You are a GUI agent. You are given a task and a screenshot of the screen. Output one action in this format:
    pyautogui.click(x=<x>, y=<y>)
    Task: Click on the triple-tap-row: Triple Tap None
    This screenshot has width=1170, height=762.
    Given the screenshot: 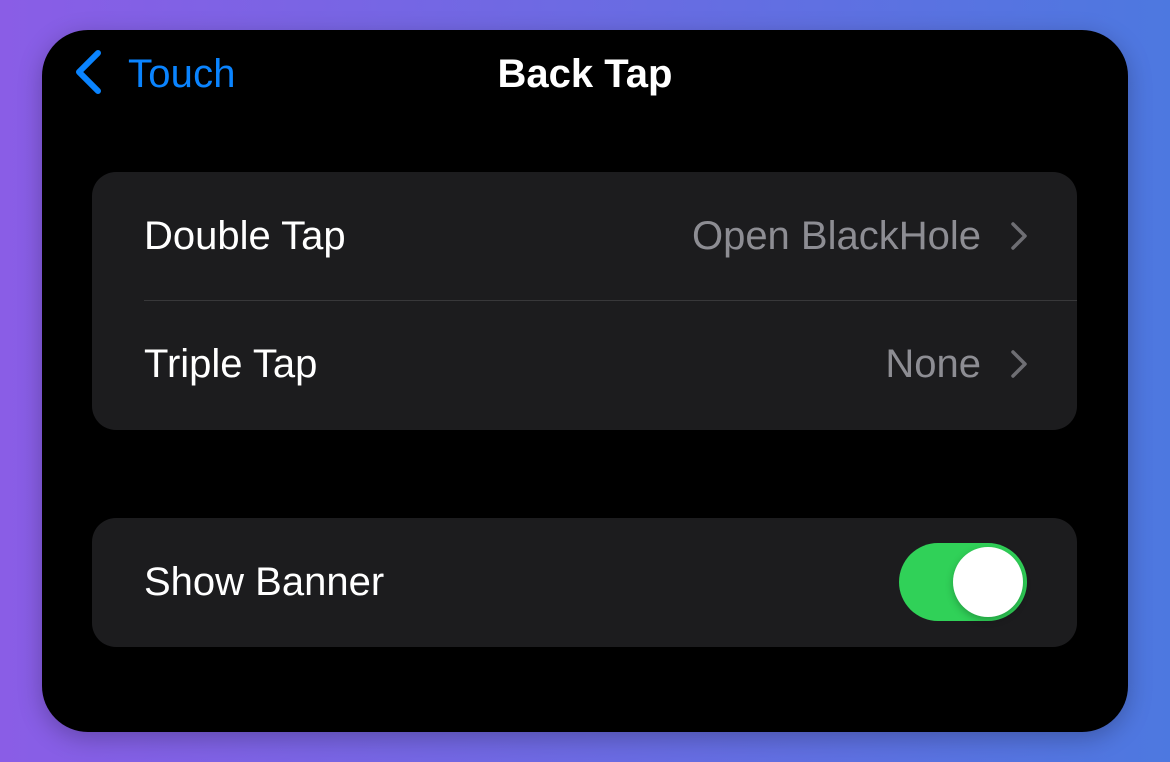 What is the action you would take?
    pyautogui.click(x=584, y=364)
    